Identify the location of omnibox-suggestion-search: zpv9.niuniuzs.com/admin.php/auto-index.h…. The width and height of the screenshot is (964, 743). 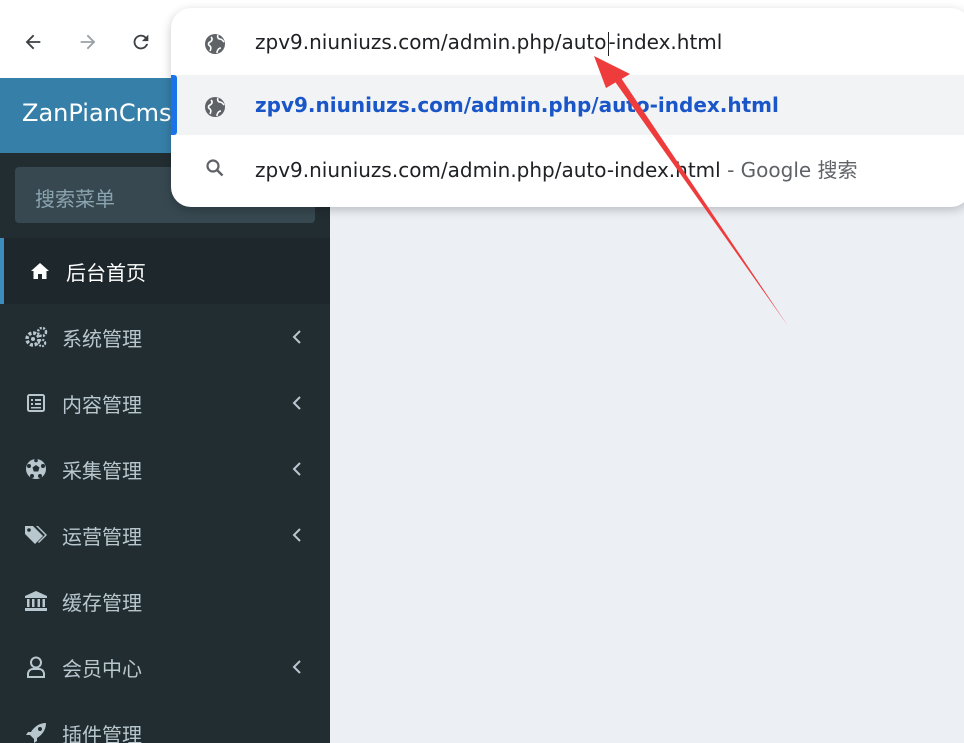
(567, 166).